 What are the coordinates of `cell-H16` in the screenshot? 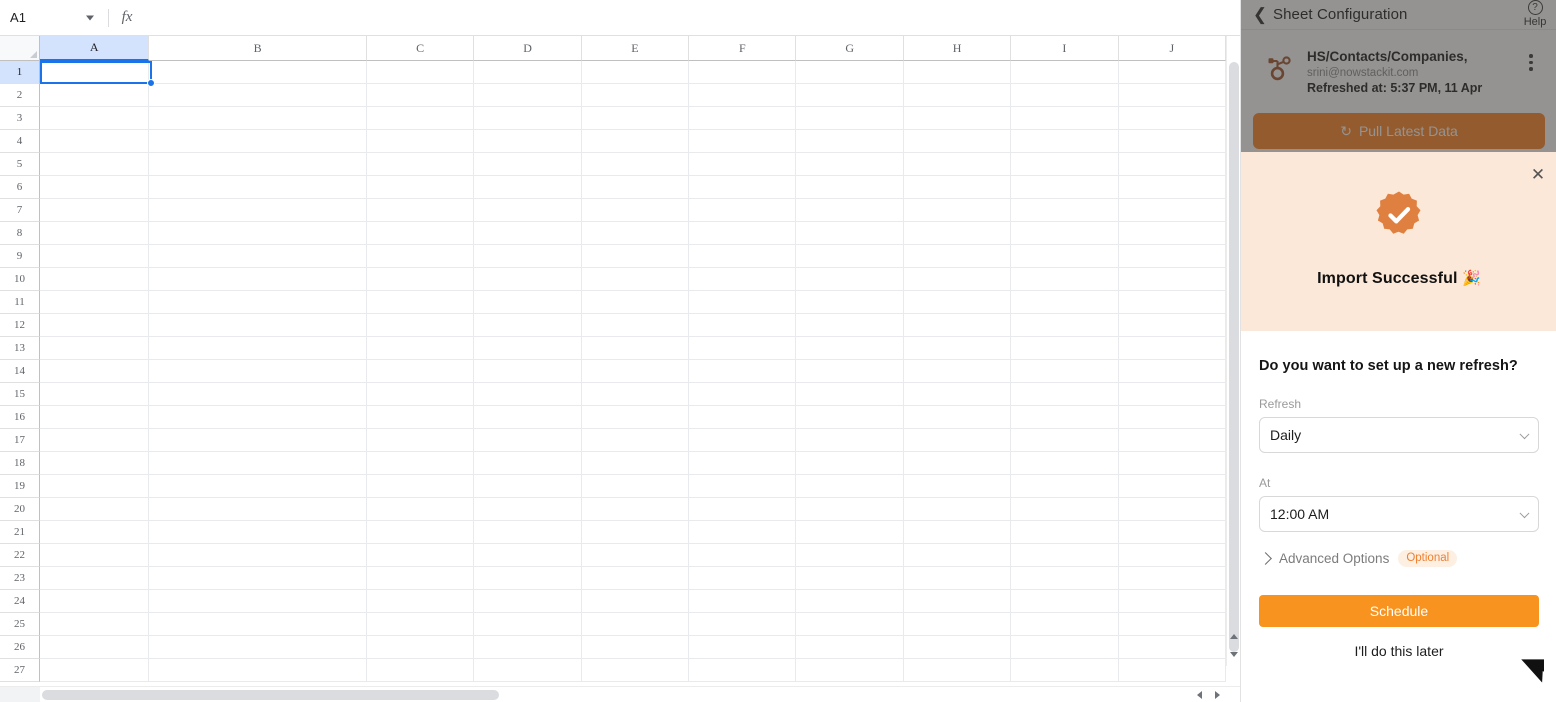 It's located at (957, 417).